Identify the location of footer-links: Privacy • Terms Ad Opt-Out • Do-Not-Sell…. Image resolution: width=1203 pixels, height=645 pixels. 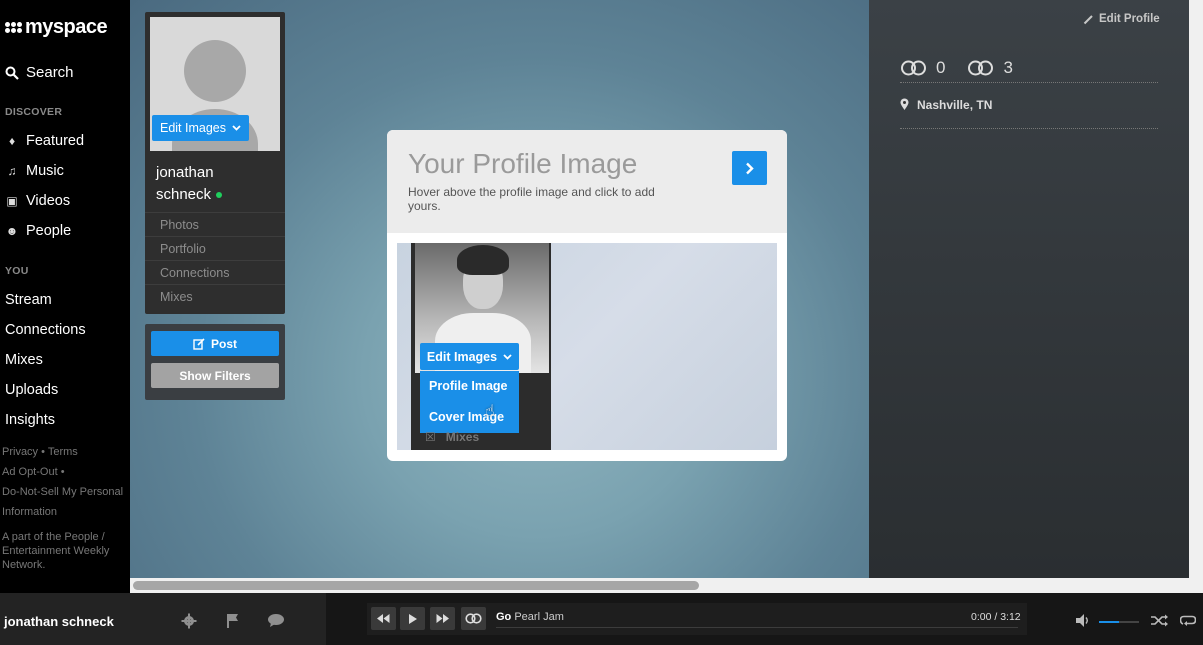
(63, 482).